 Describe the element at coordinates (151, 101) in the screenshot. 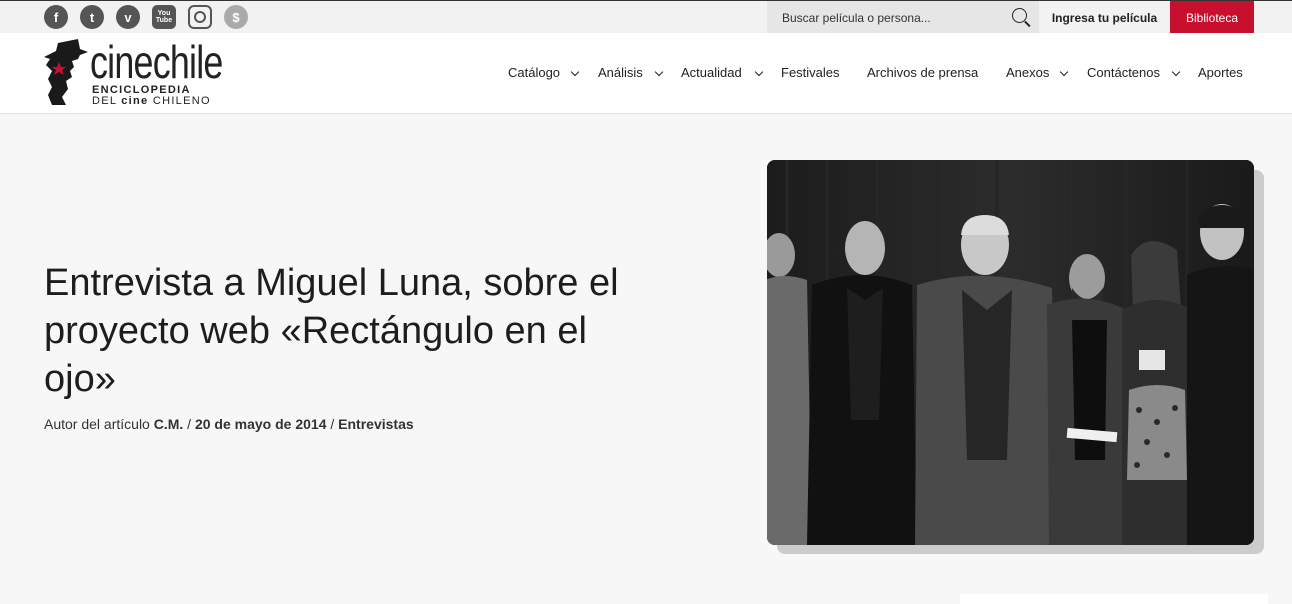

I see `logo-tagline-2: DEL cine CHILENO` at that location.